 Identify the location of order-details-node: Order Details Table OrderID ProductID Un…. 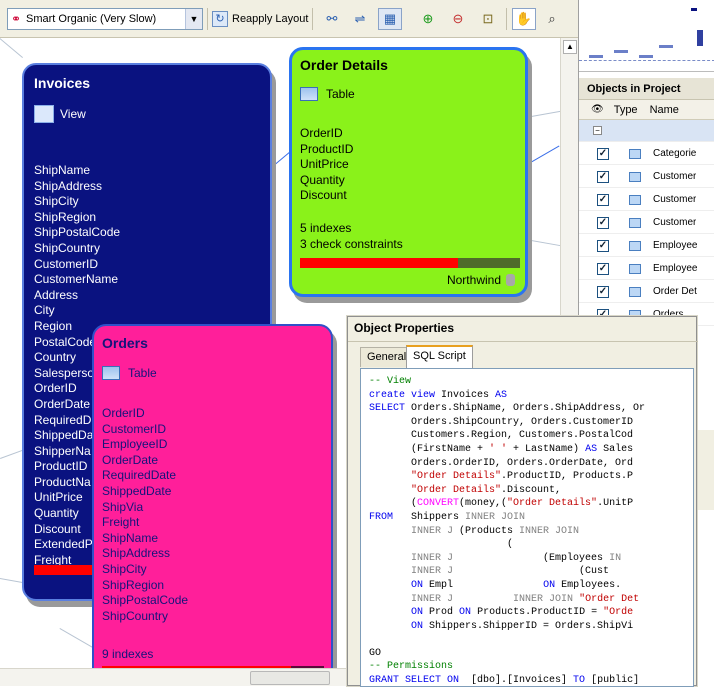
(408, 172).